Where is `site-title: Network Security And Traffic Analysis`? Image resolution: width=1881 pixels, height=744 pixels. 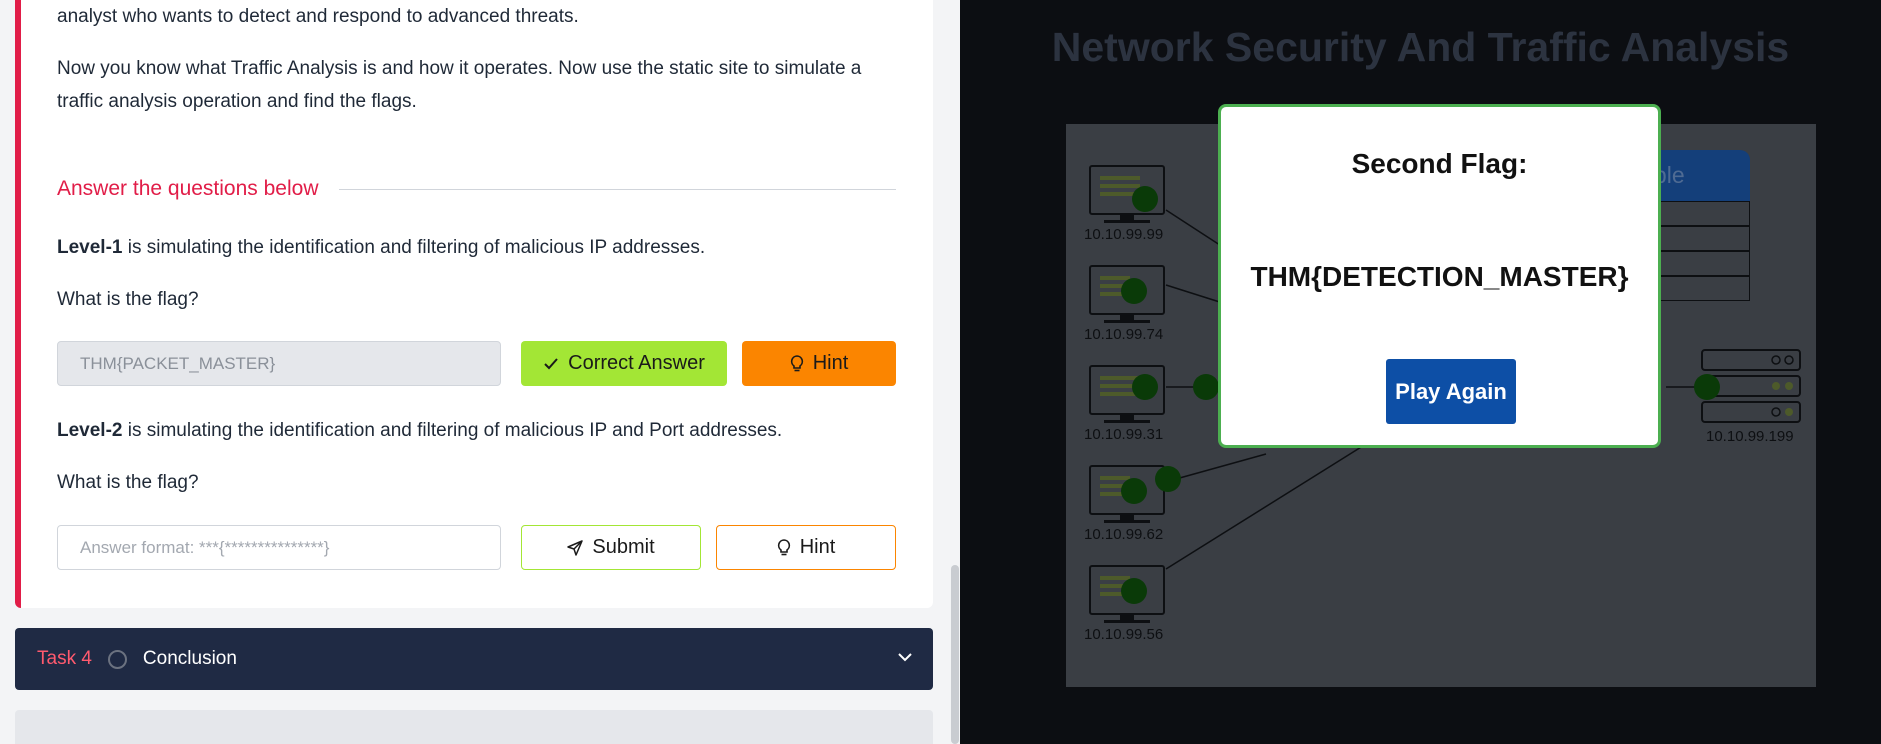 site-title: Network Security And Traffic Analysis is located at coordinates (1420, 47).